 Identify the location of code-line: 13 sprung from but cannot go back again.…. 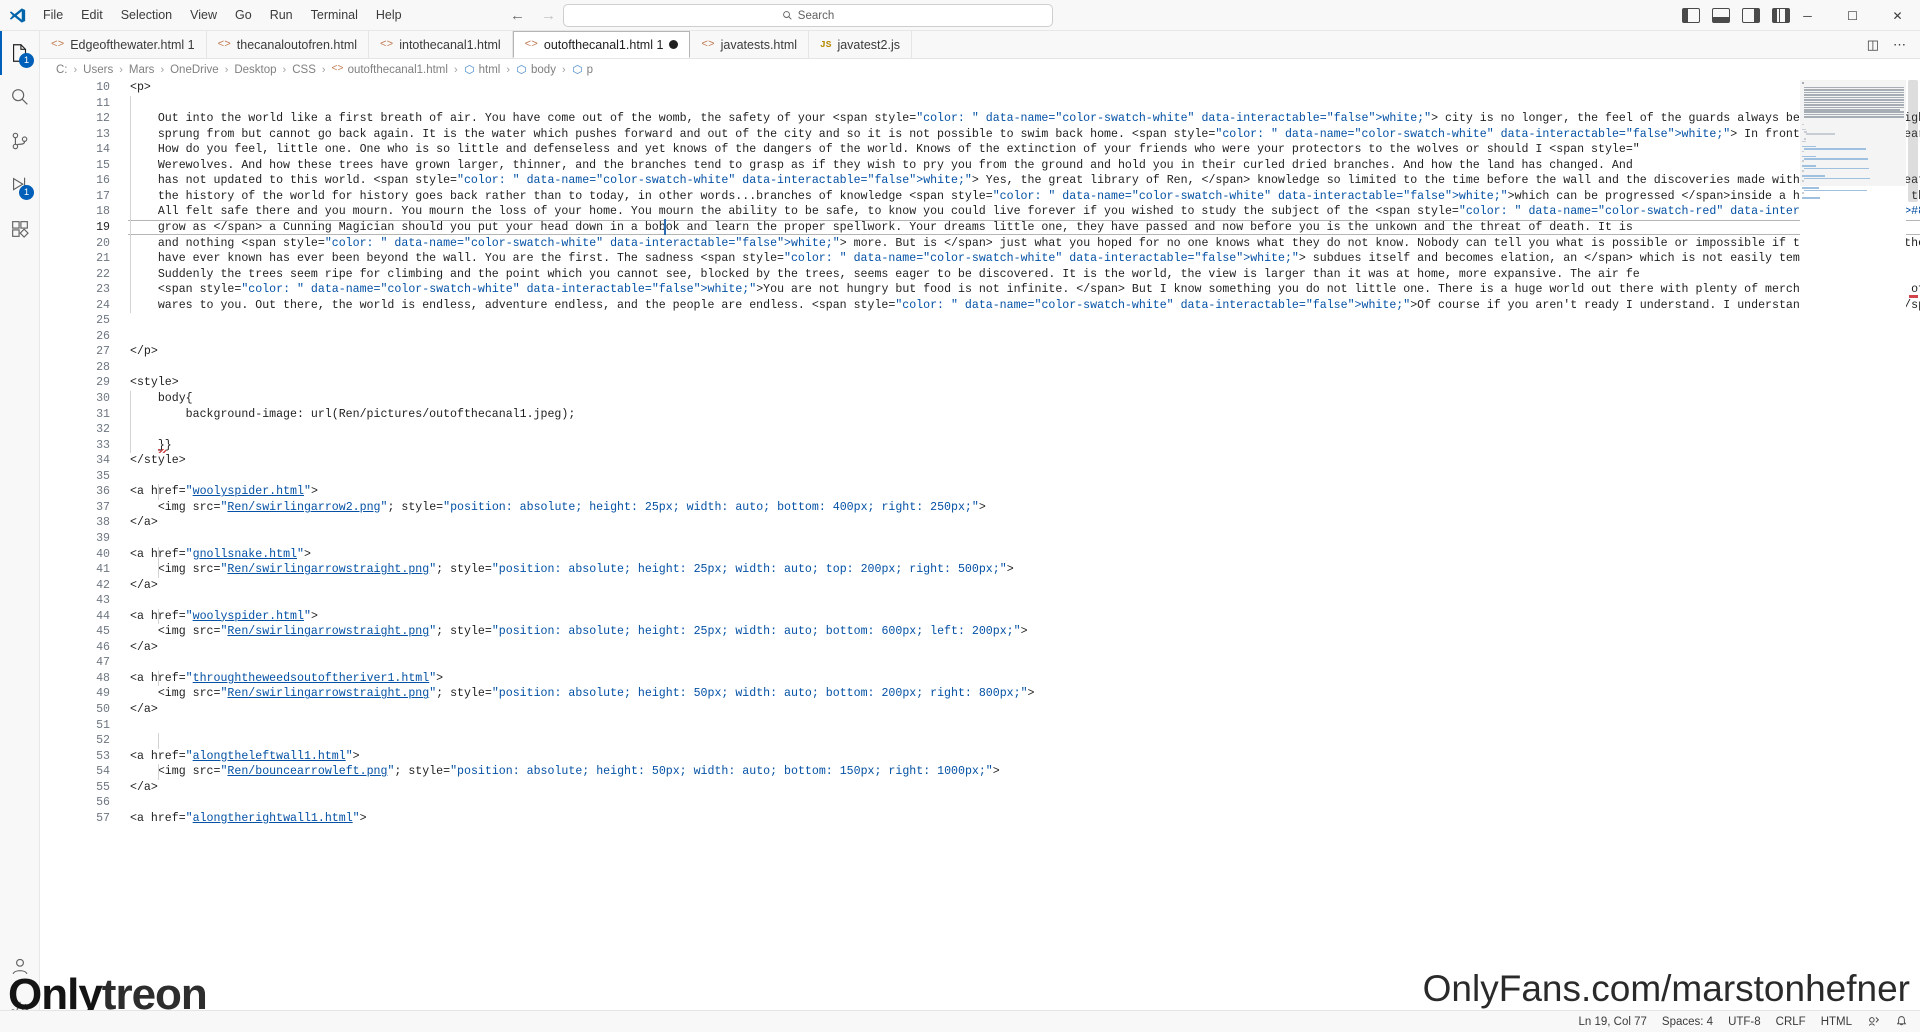
(980, 135).